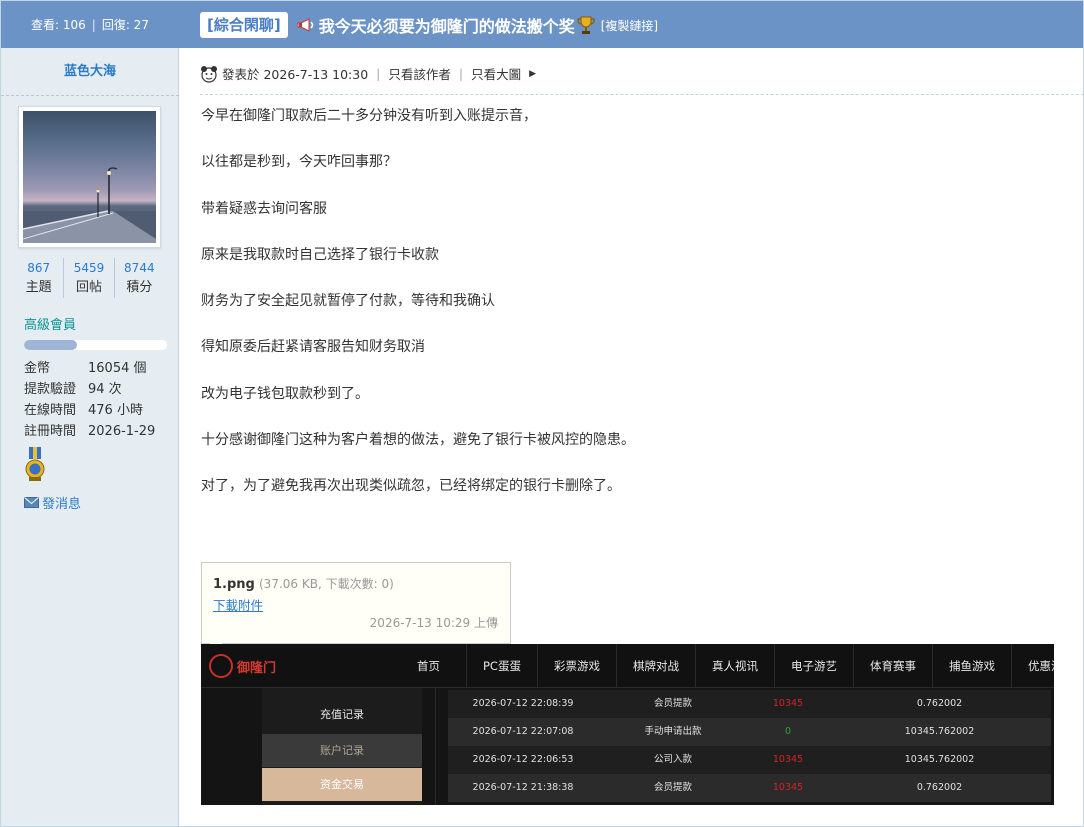  What do you see at coordinates (313, 347) in the screenshot?
I see `post-paragraph: 得知原委后赶紧请客服告知财务取消` at bounding box center [313, 347].